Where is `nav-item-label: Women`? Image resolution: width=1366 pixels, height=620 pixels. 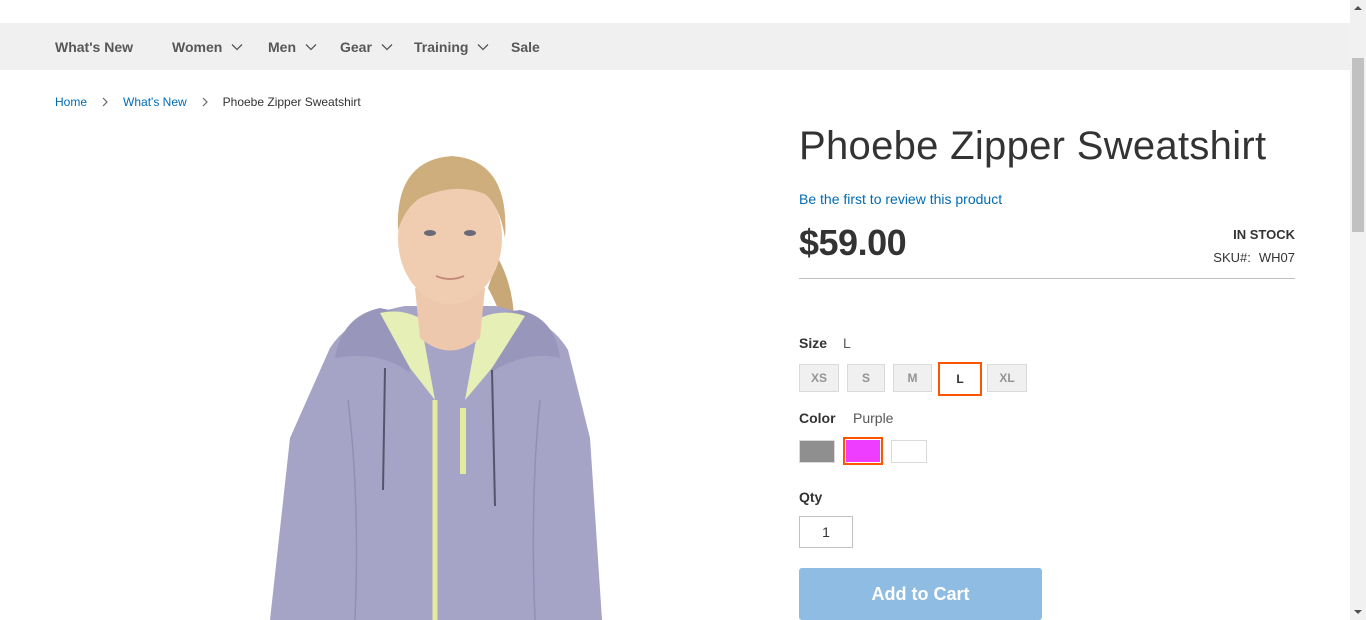 nav-item-label: Women is located at coordinates (197, 46).